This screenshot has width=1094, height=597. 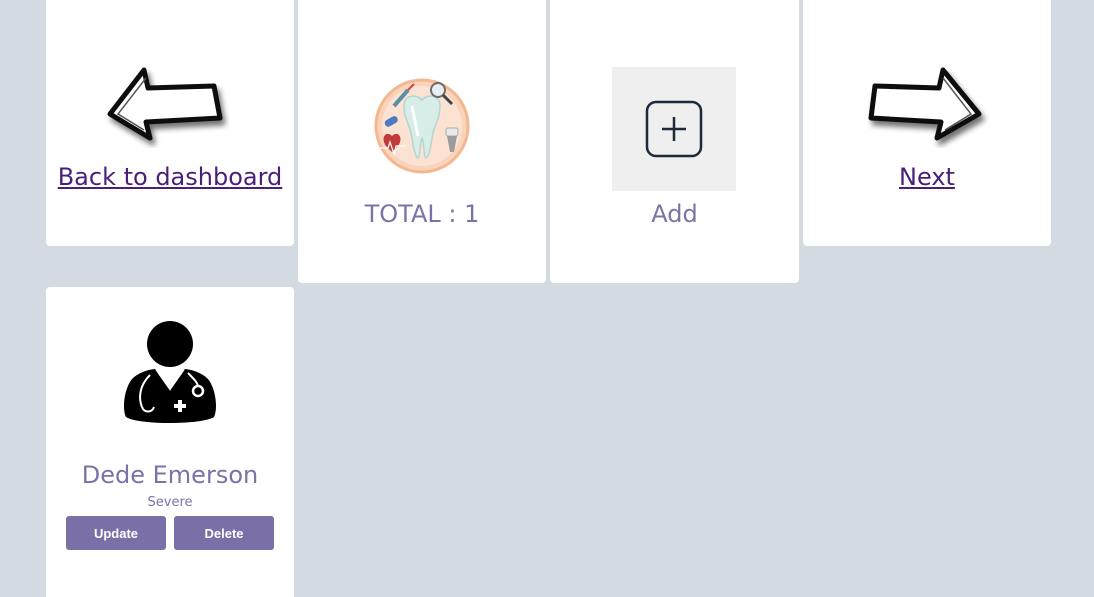 What do you see at coordinates (170, 475) in the screenshot?
I see `patient-name: Dede Emerson` at bounding box center [170, 475].